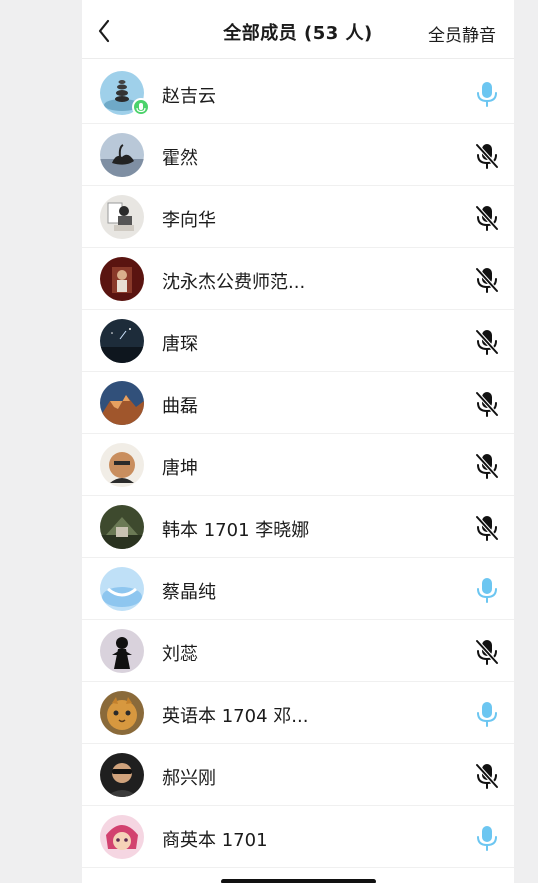 Image resolution: width=538 pixels, height=883 pixels. What do you see at coordinates (298, 29) in the screenshot?
I see `nav-header: 全部成员 (53 人) 全员静音` at bounding box center [298, 29].